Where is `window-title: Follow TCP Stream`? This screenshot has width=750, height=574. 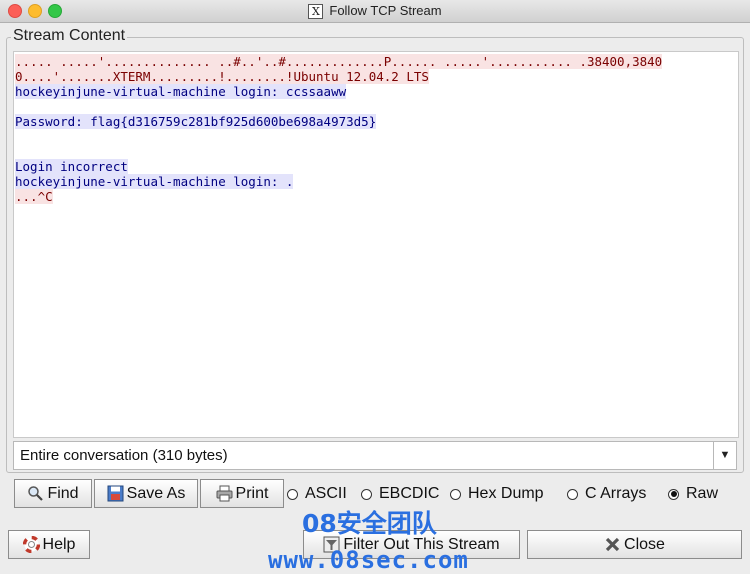 window-title: Follow TCP Stream is located at coordinates (385, 10).